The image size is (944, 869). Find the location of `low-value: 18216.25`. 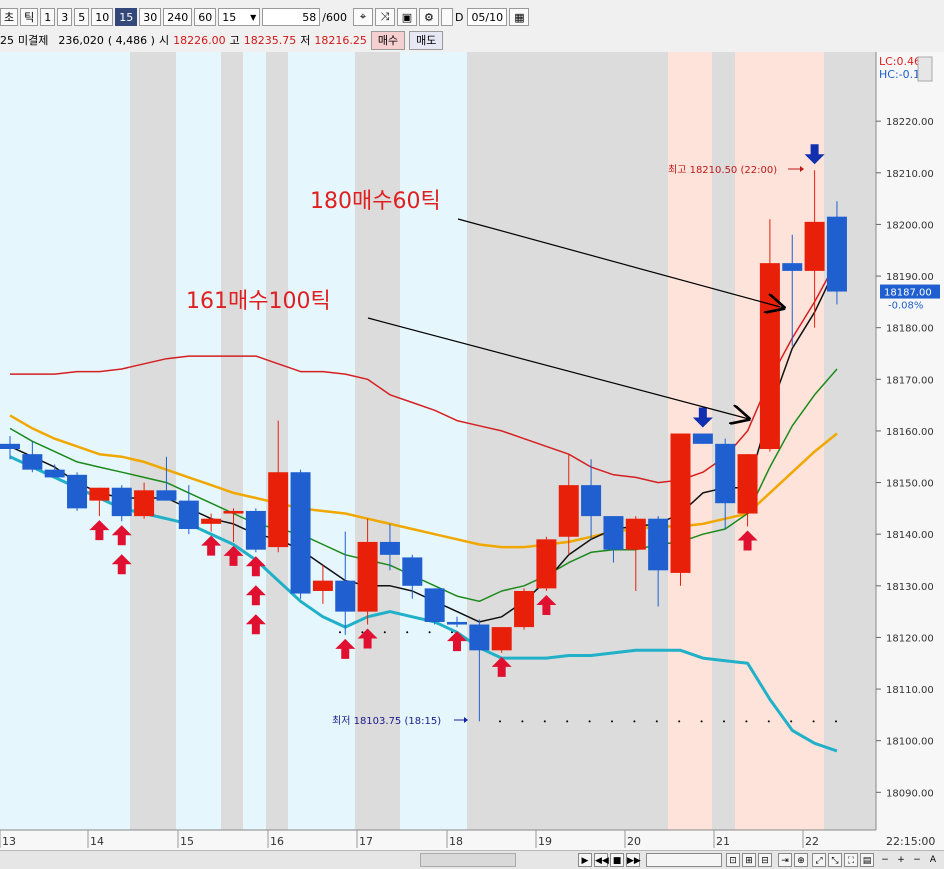

low-value: 18216.25 is located at coordinates (340, 40).